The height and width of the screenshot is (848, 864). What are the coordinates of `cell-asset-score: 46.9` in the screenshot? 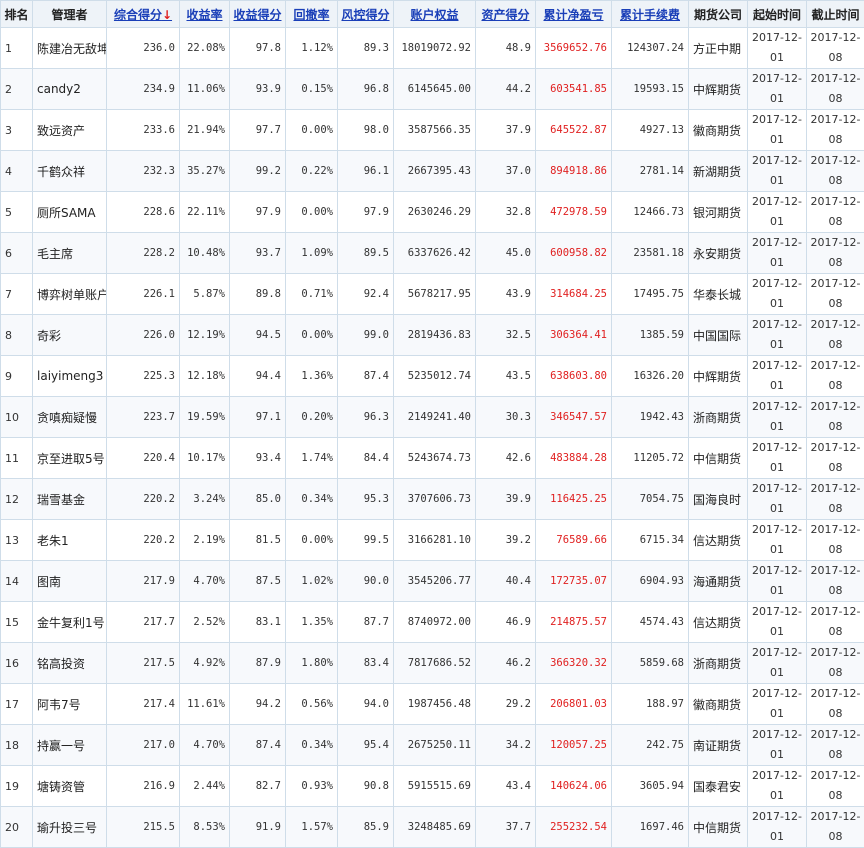 It's located at (506, 622).